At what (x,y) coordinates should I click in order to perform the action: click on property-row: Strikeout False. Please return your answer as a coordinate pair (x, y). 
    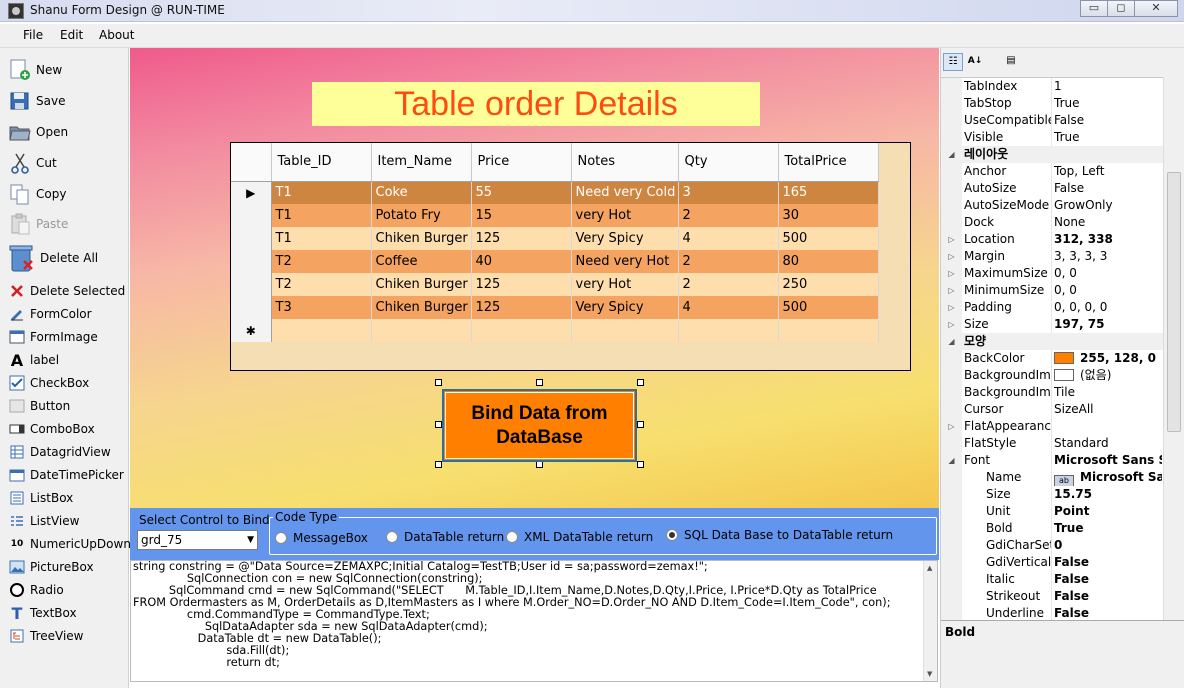
    Looking at the image, I should click on (1052, 596).